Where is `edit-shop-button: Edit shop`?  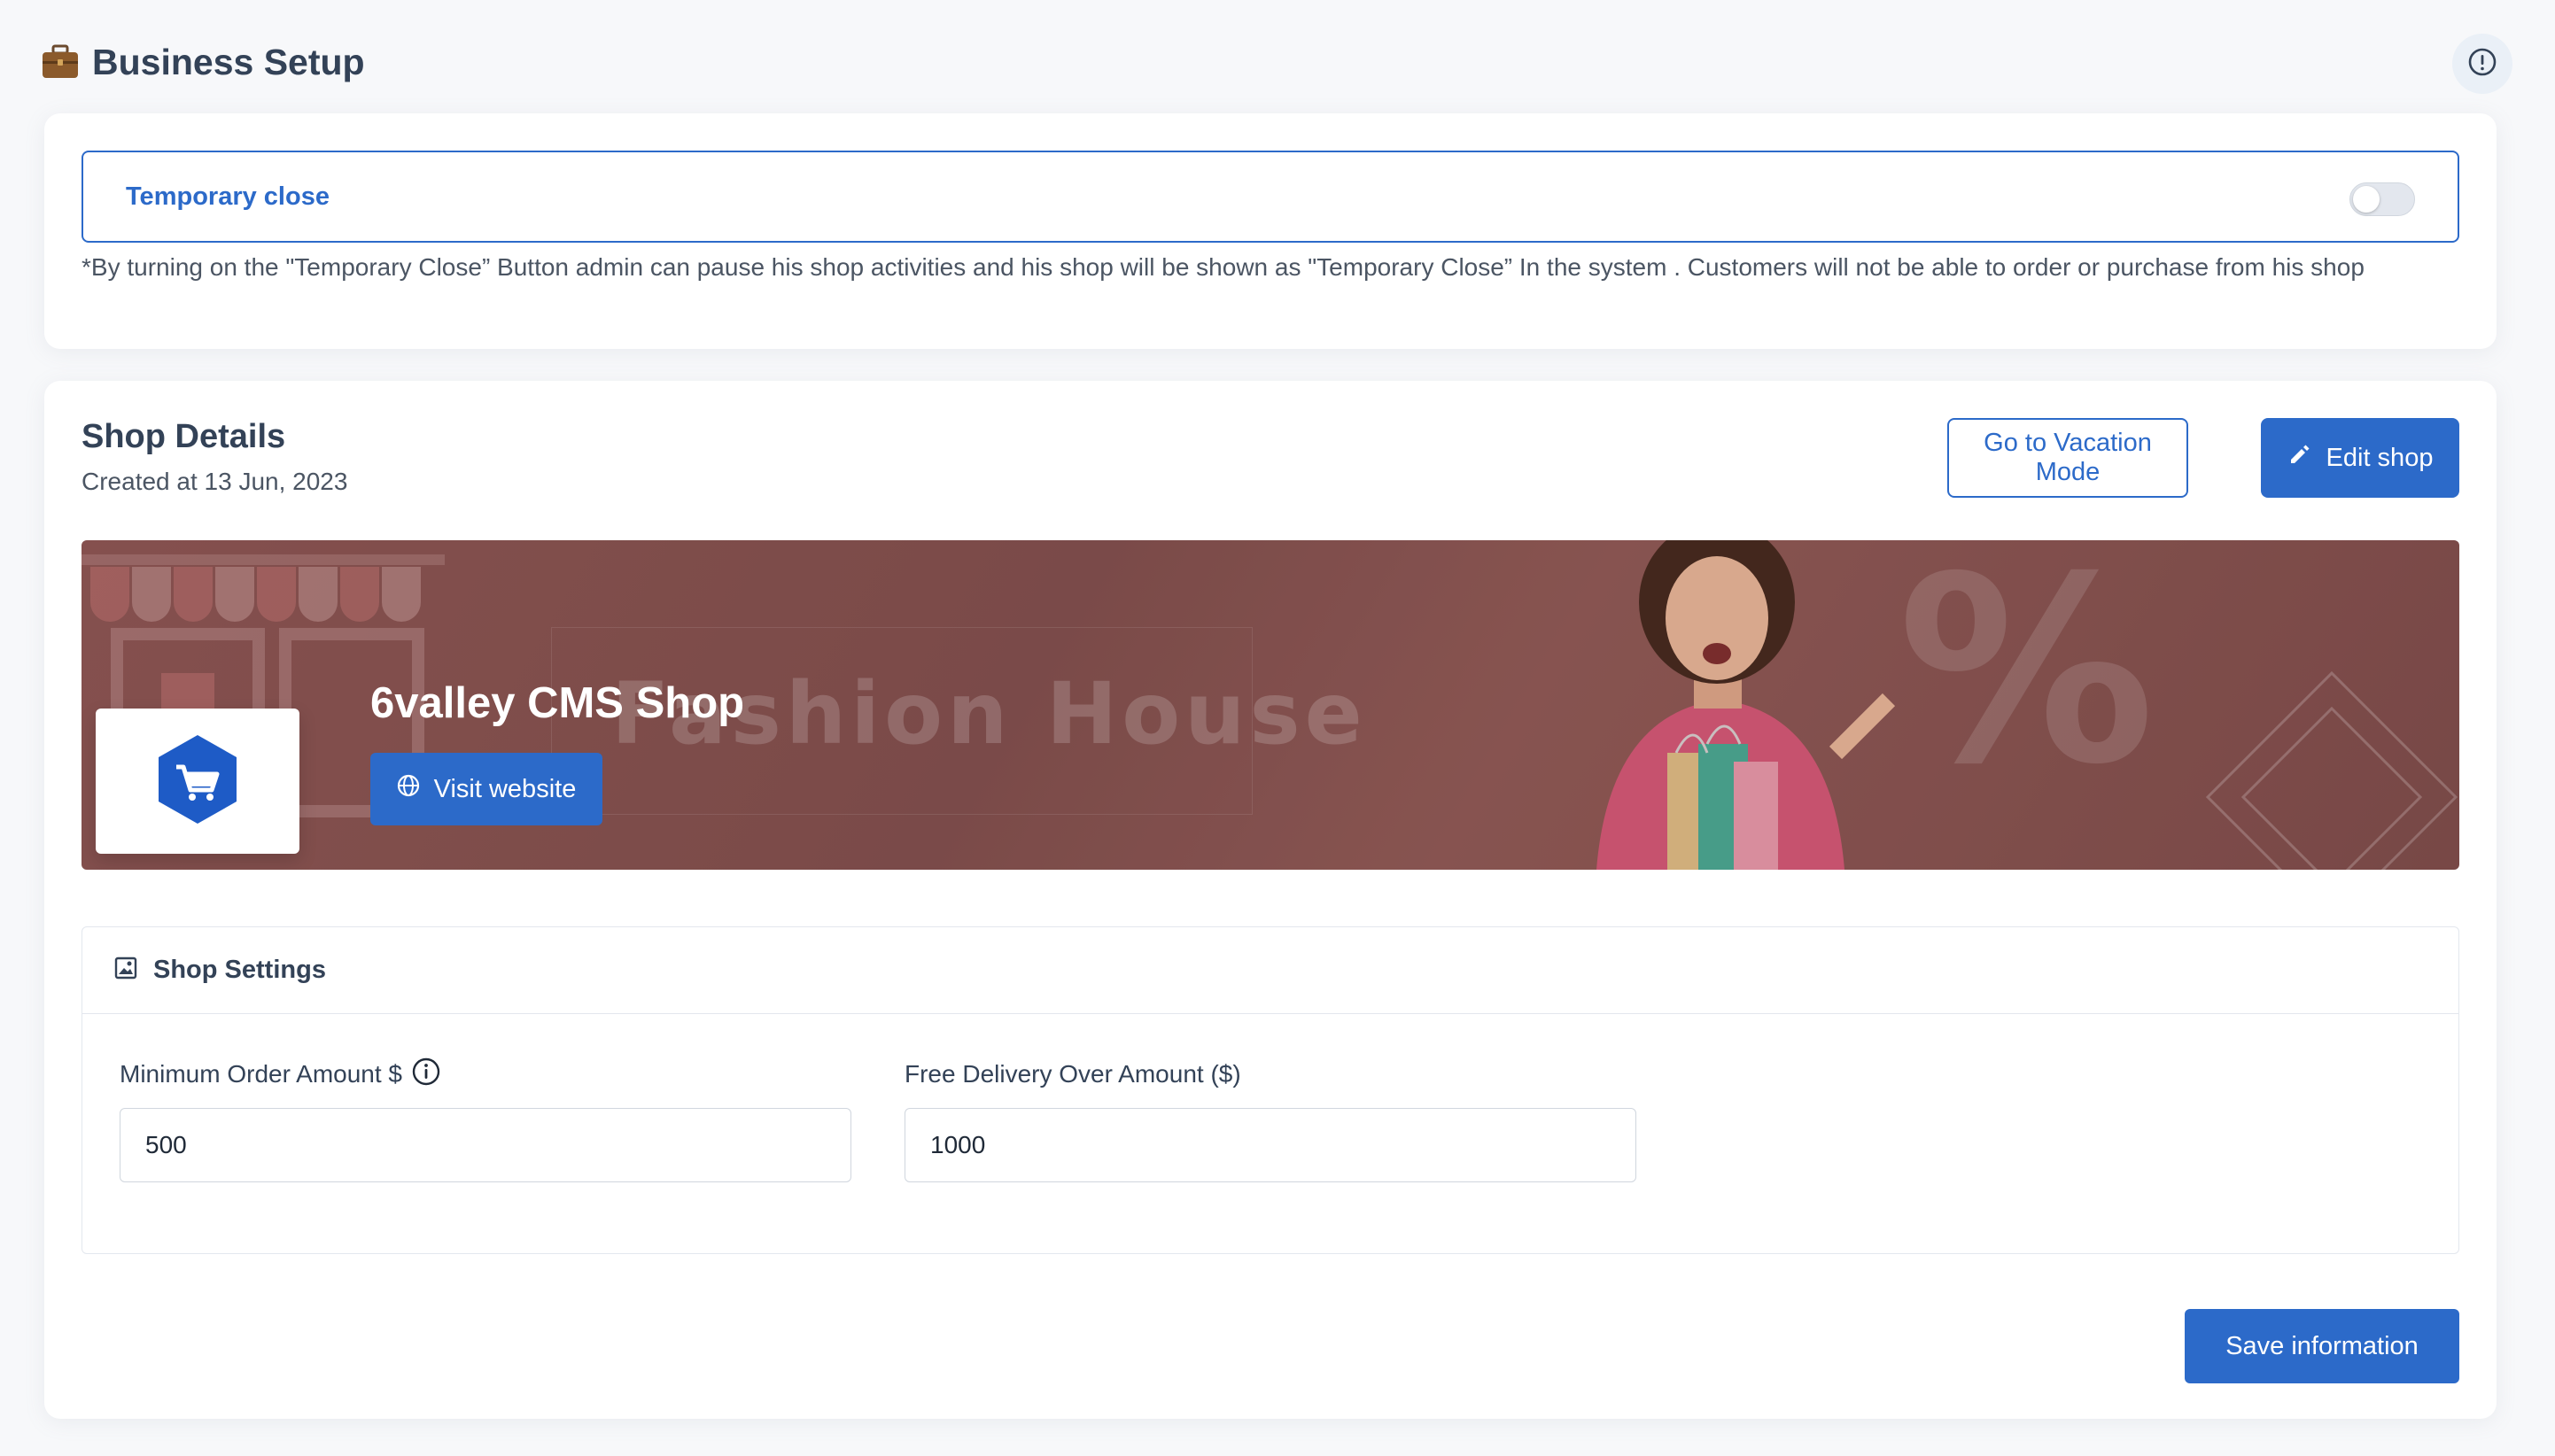
edit-shop-button: Edit shop is located at coordinates (2360, 458).